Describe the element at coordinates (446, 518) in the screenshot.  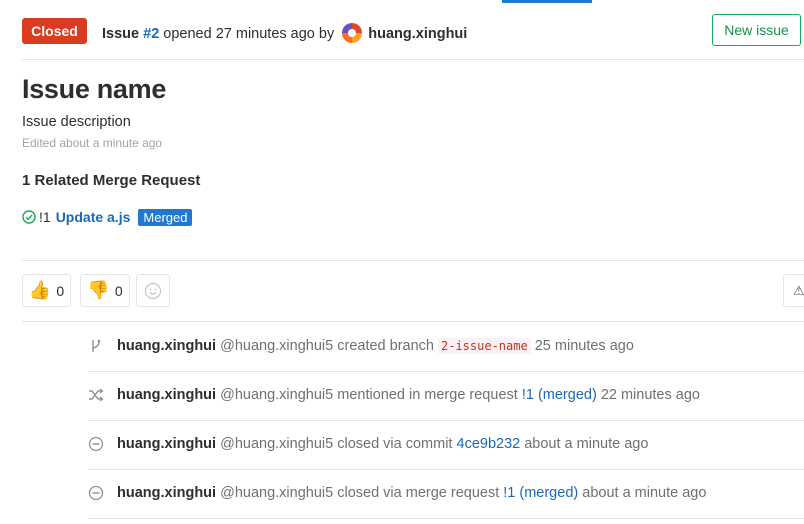
I see `note-divider` at that location.